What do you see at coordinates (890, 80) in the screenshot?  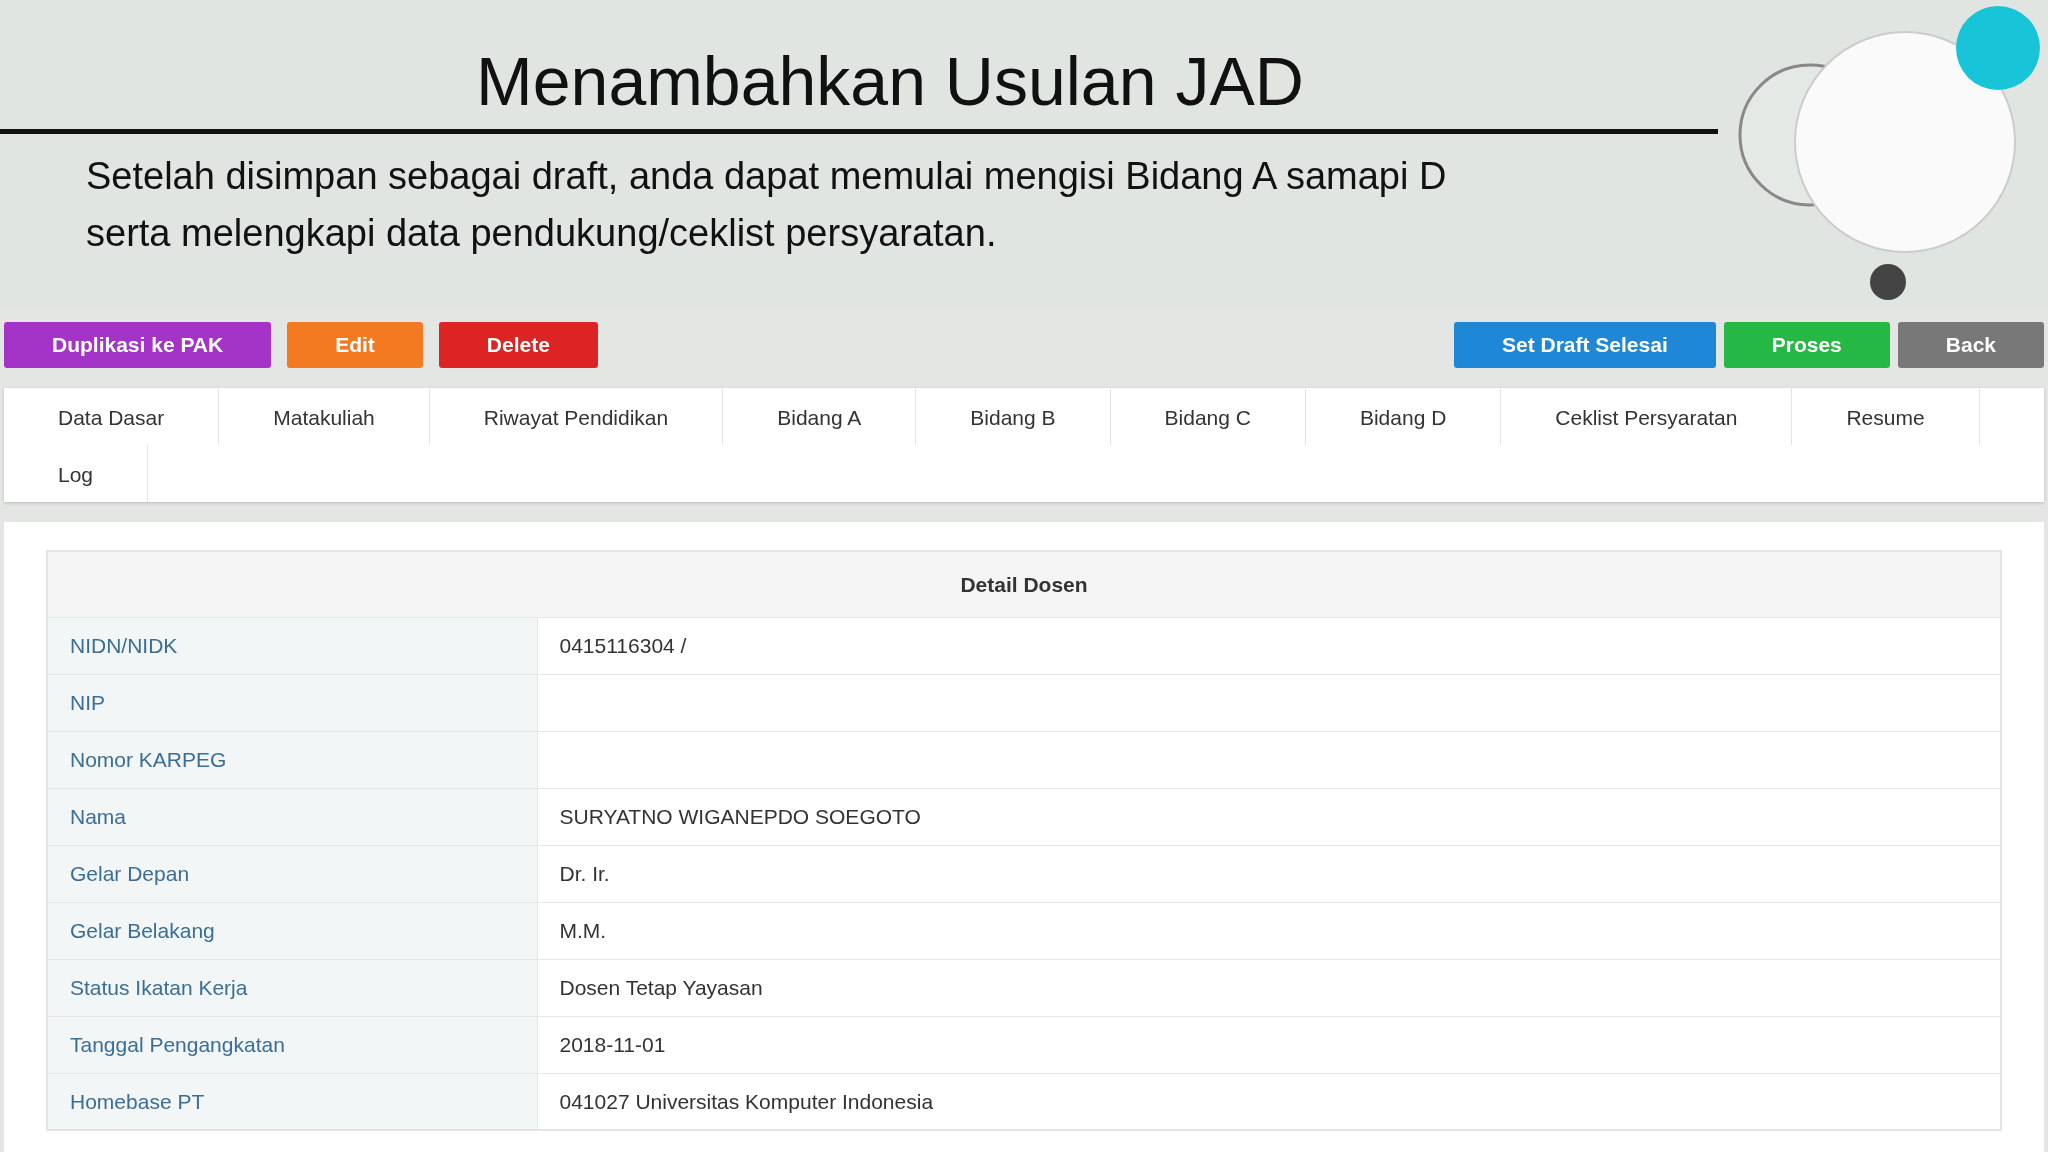 I see `slide-title: Menambahkan Usulan JAD` at bounding box center [890, 80].